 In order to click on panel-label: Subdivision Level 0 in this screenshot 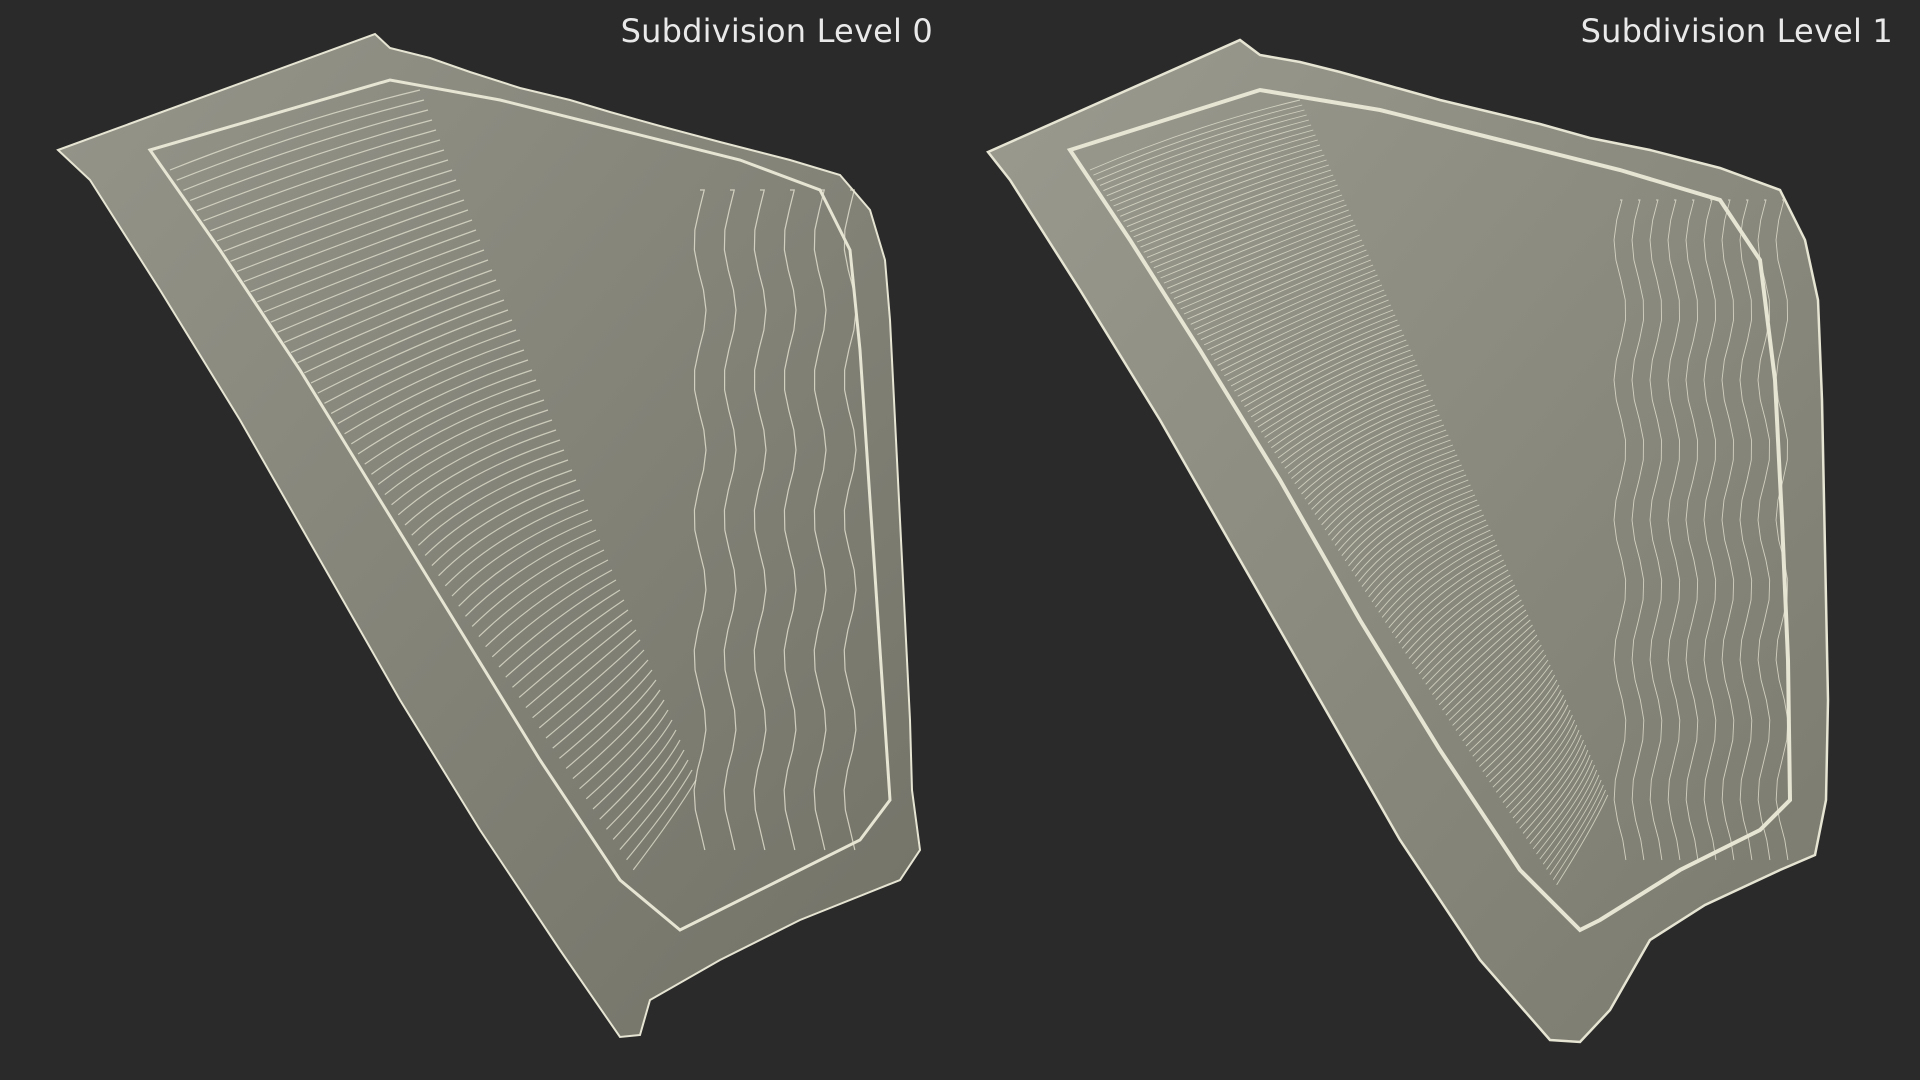, I will do `click(776, 31)`.